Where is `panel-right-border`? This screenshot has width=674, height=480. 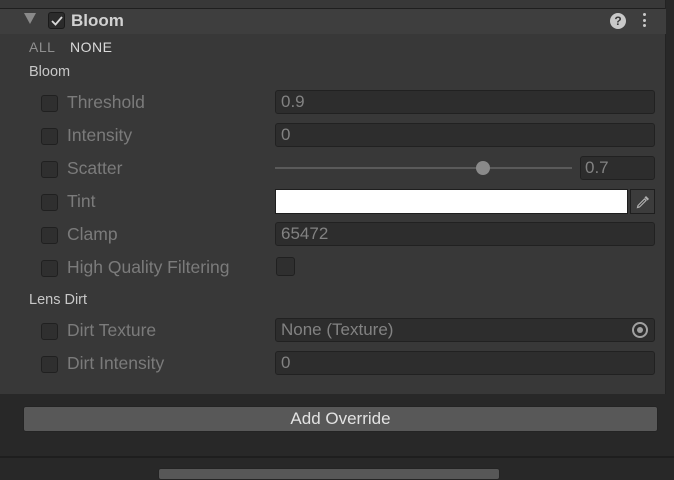 panel-right-border is located at coordinates (665, 197).